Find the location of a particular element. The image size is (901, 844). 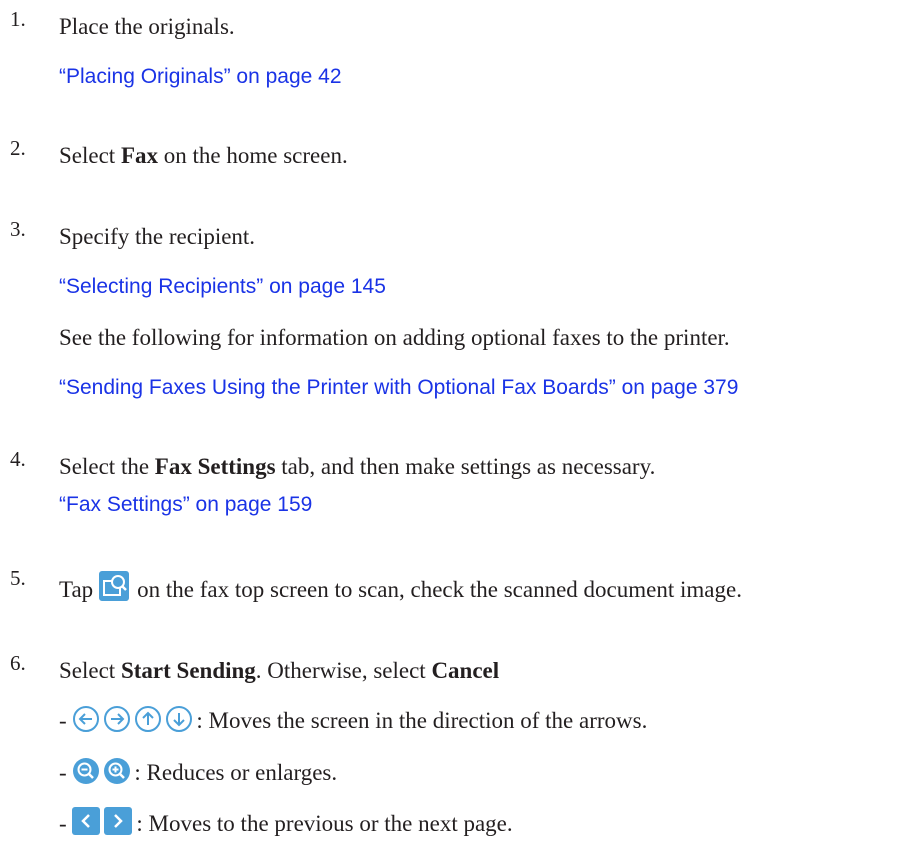

step-text: Select Fax on the home screen. is located at coordinates (203, 155).